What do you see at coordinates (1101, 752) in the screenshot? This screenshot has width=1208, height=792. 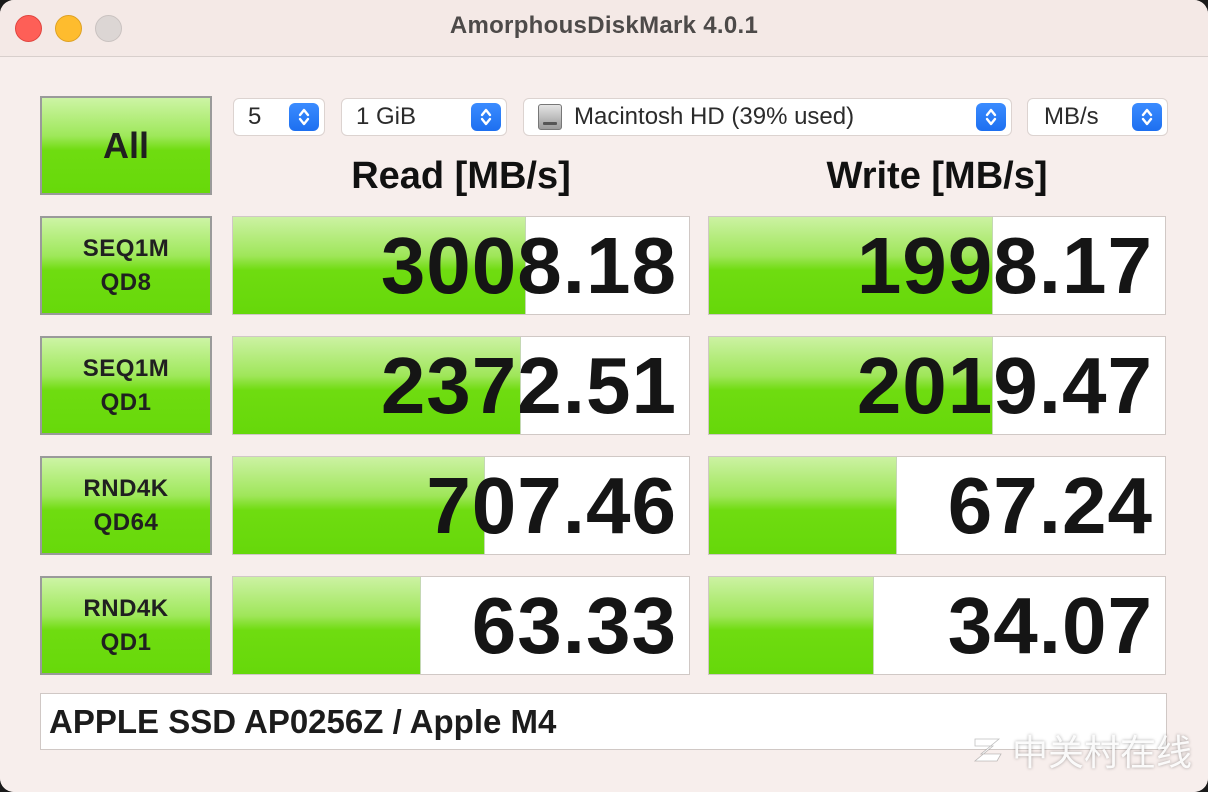 I see `watermark-text: 中关村在线` at bounding box center [1101, 752].